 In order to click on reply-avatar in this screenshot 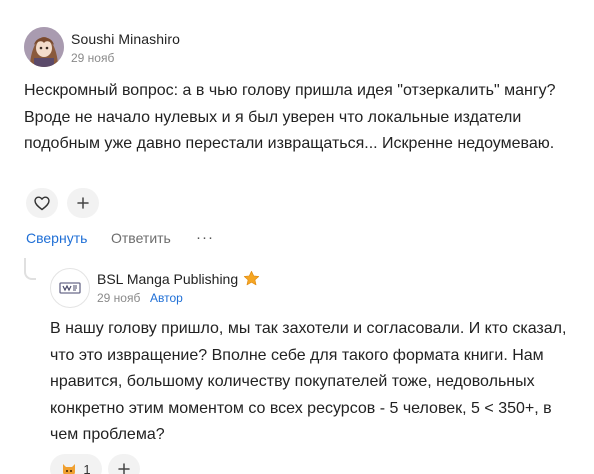, I will do `click(70, 288)`.